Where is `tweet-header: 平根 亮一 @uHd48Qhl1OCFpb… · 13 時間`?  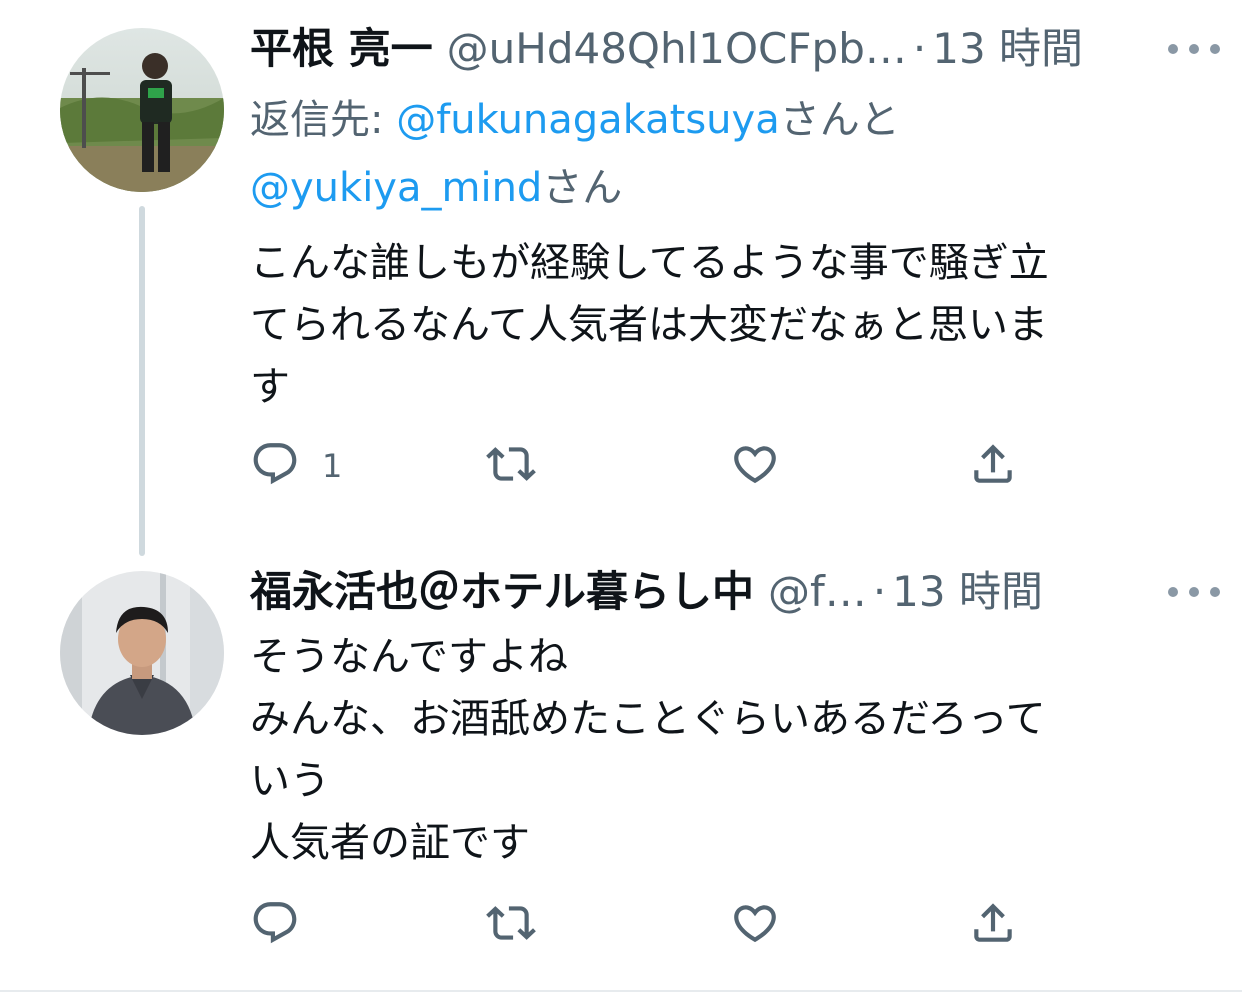 tweet-header: 平根 亮一 @uHd48Qhl1OCFpb… · 13 時間 is located at coordinates (746, 49).